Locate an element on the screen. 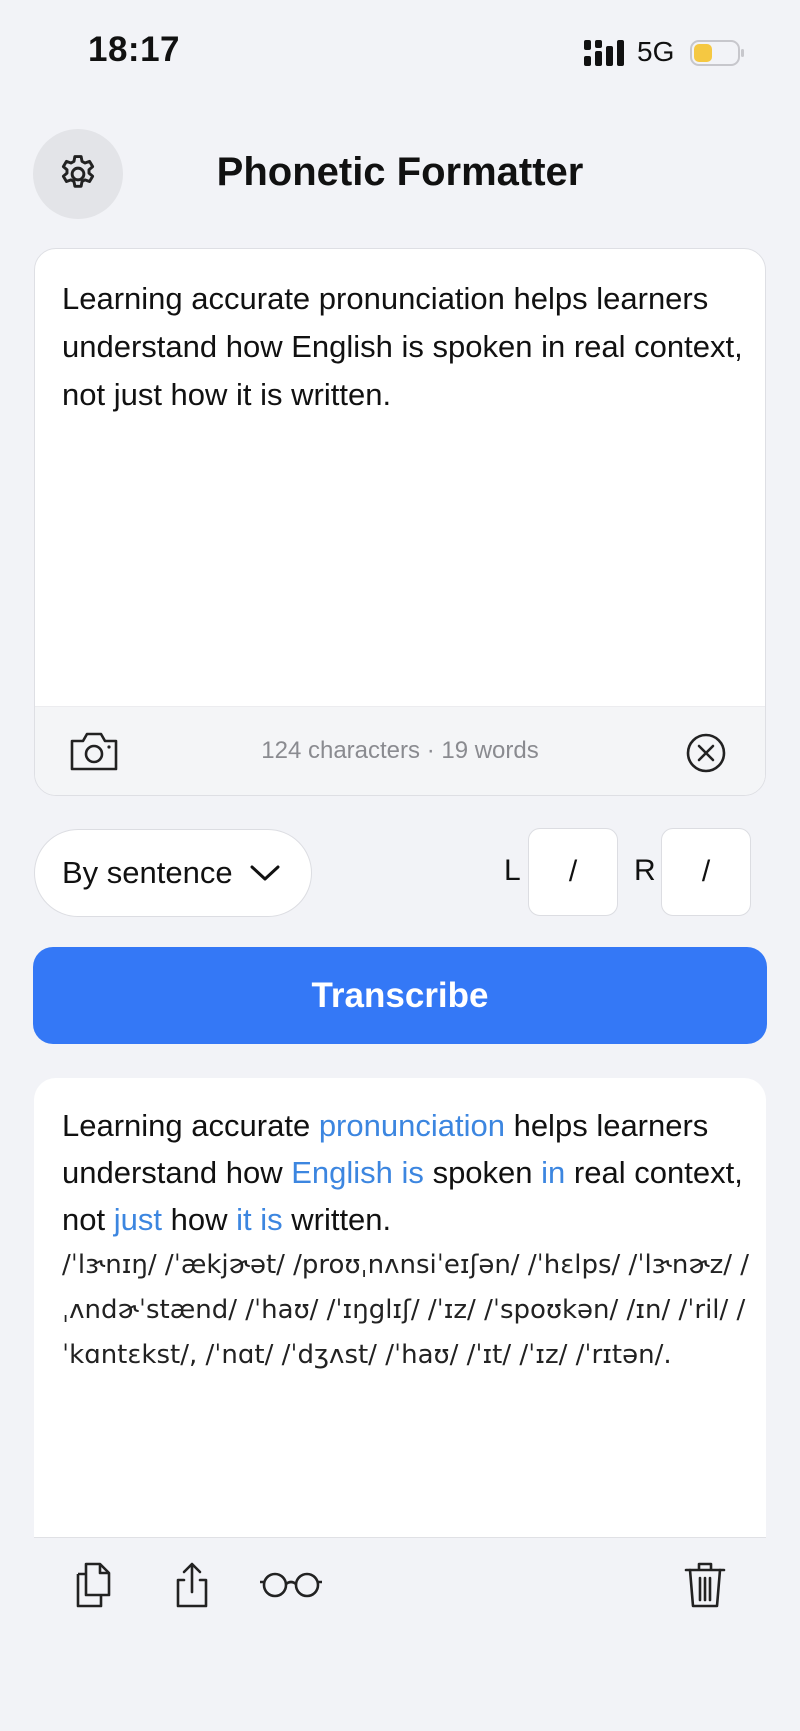 This screenshot has height=1731, width=800. input-footer: 124 characters · 19 words is located at coordinates (400, 750).